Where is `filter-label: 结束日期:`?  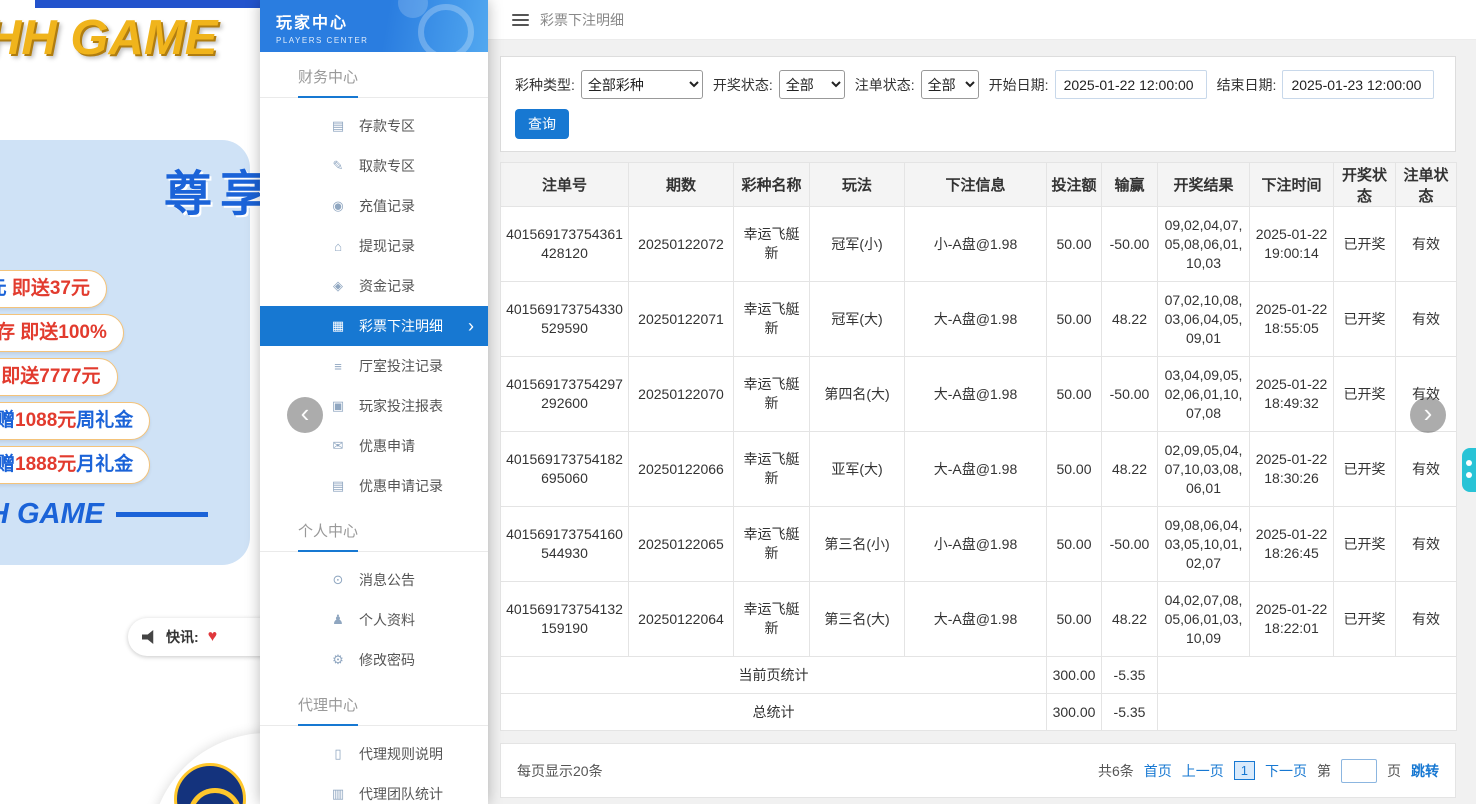
filter-label: 结束日期: is located at coordinates (1246, 84).